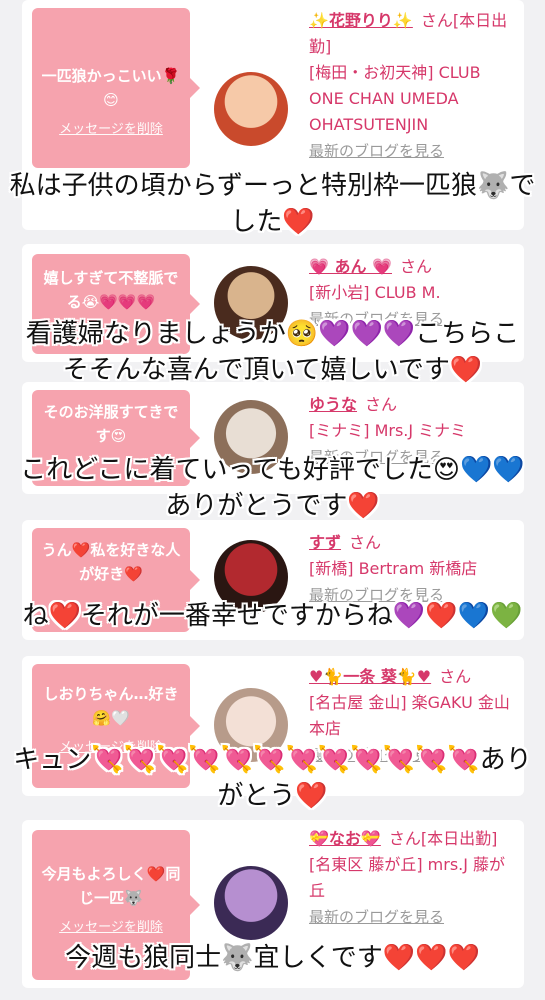 This screenshot has height=1000, width=545. Describe the element at coordinates (345, 838) in the screenshot. I see `girl-name-link: 💝なお💝` at that location.